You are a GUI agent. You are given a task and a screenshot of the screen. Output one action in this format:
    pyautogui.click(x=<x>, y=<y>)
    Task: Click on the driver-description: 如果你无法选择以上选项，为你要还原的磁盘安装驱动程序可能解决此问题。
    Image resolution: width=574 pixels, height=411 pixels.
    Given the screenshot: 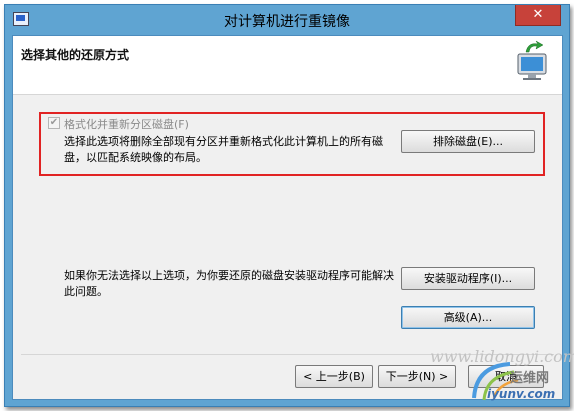 What is the action you would take?
    pyautogui.click(x=229, y=283)
    